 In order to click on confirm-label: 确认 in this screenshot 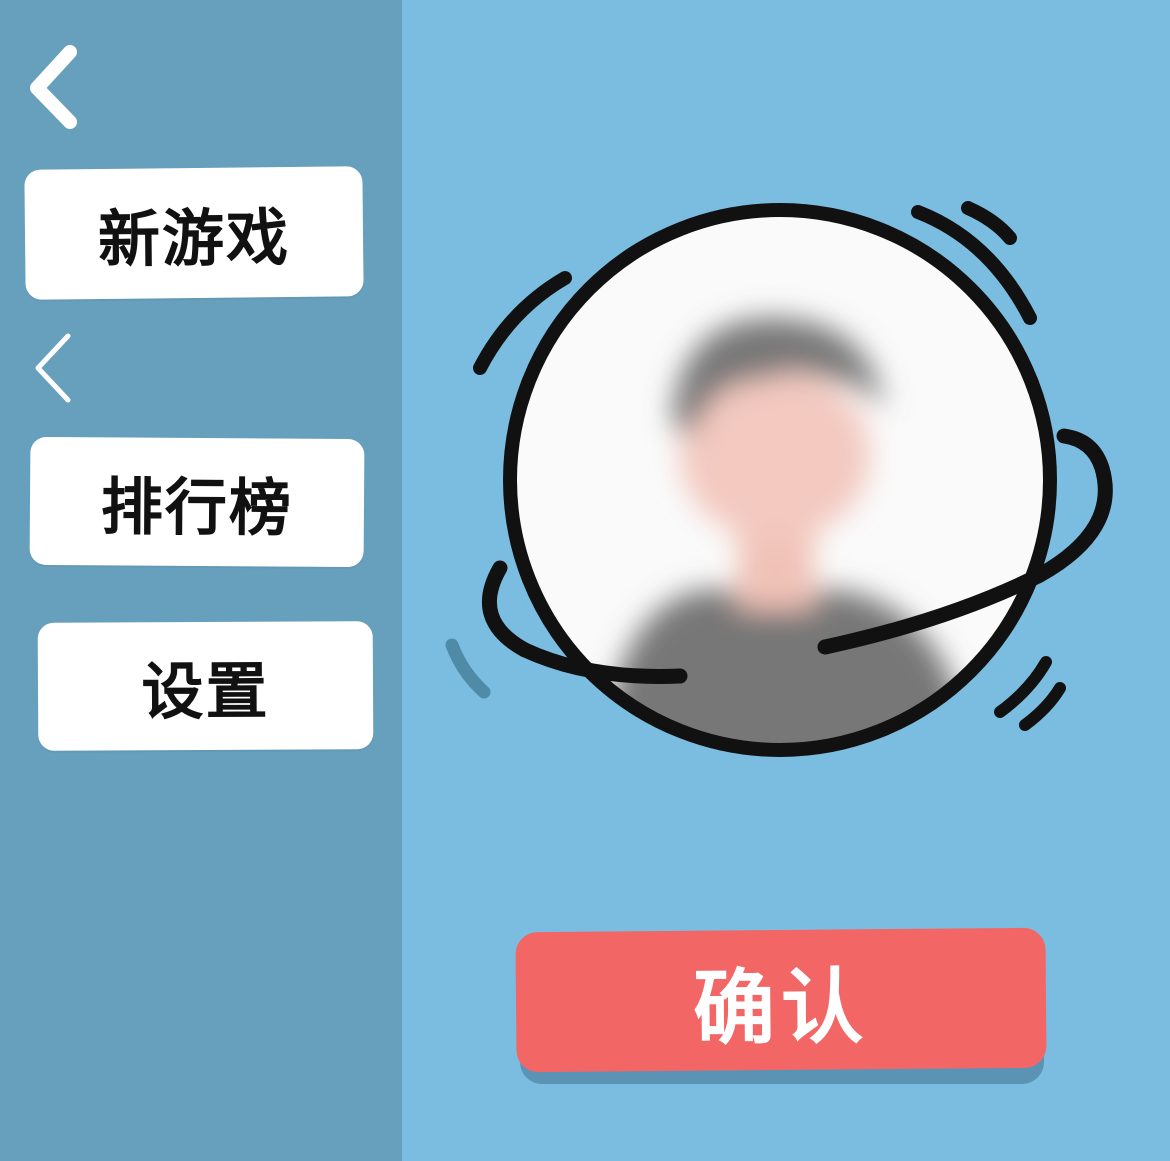, I will do `click(781, 1008)`.